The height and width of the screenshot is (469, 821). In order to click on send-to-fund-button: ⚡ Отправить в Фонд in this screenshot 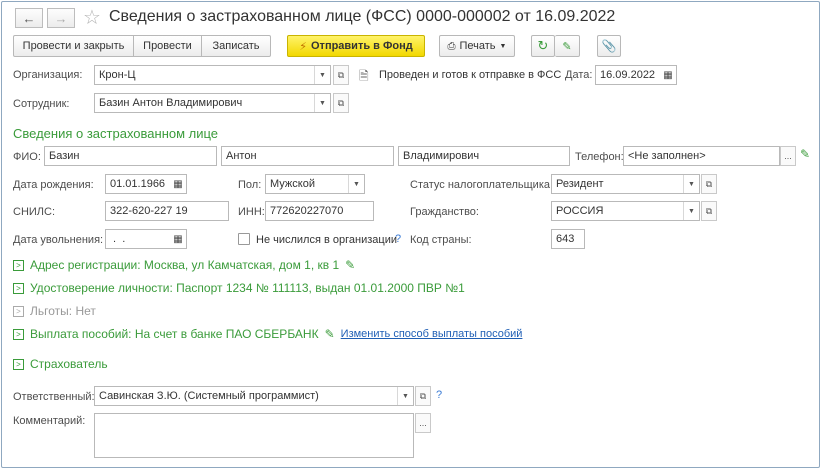, I will do `click(356, 46)`.